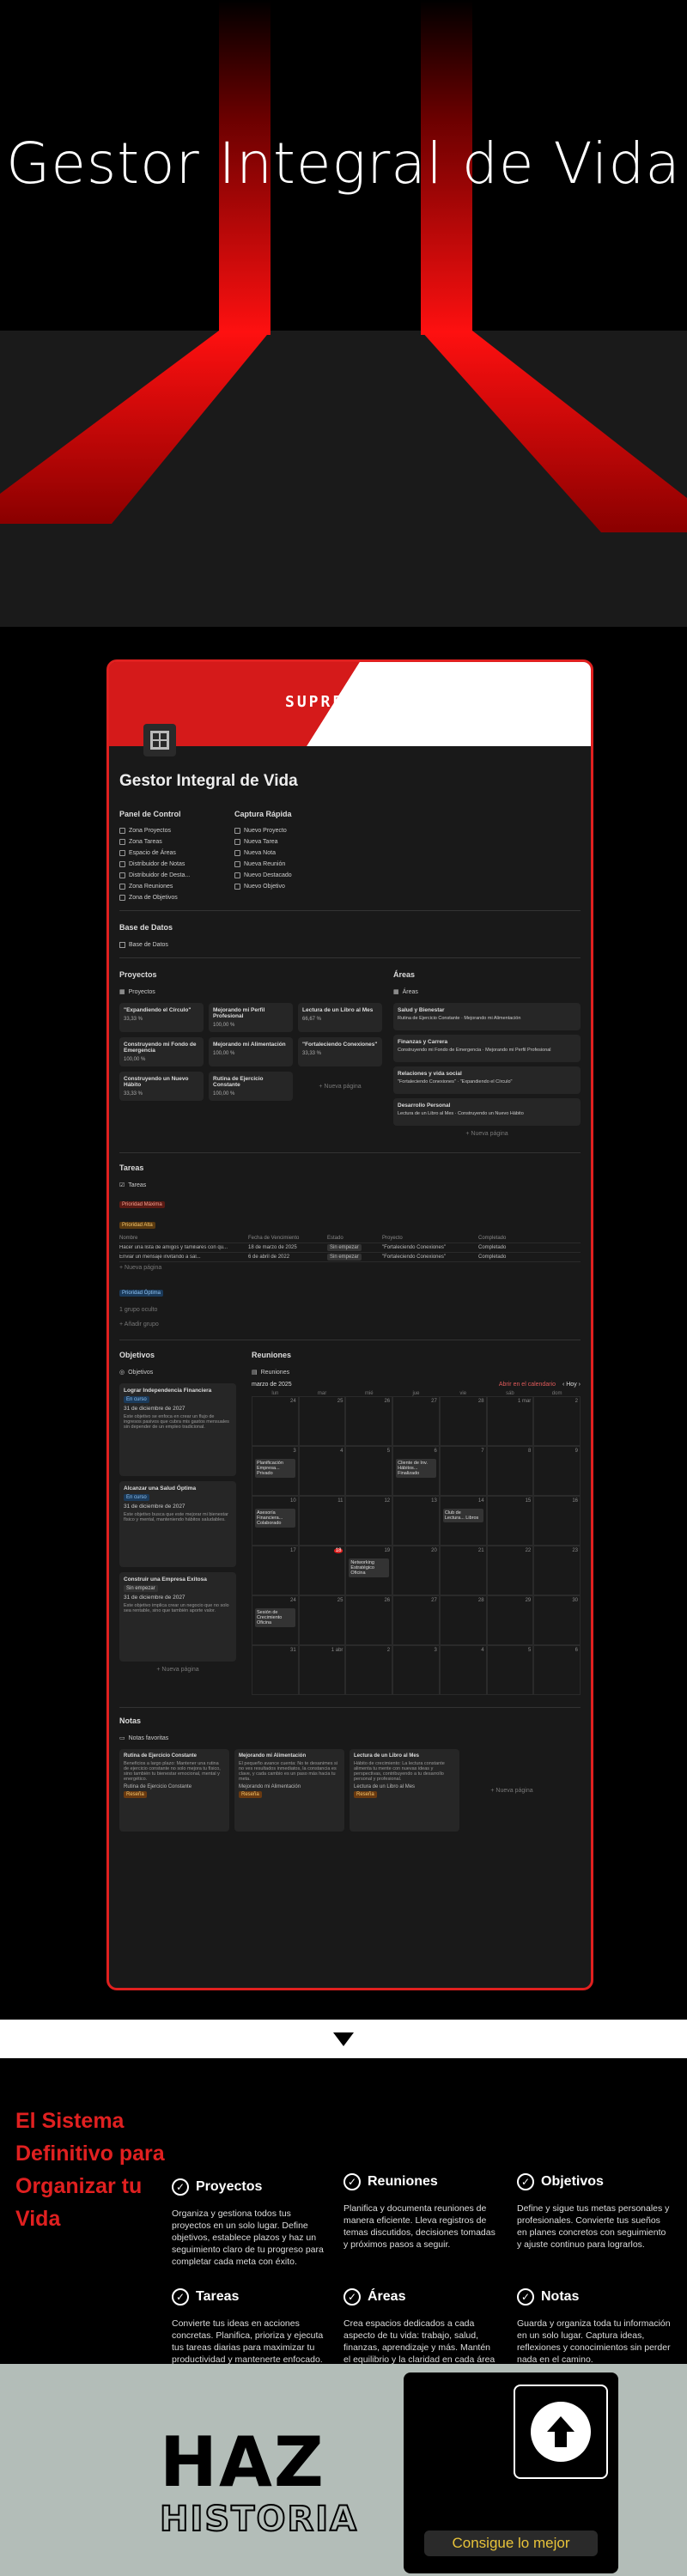  I want to click on control-link: Zona Reuniones, so click(162, 886).